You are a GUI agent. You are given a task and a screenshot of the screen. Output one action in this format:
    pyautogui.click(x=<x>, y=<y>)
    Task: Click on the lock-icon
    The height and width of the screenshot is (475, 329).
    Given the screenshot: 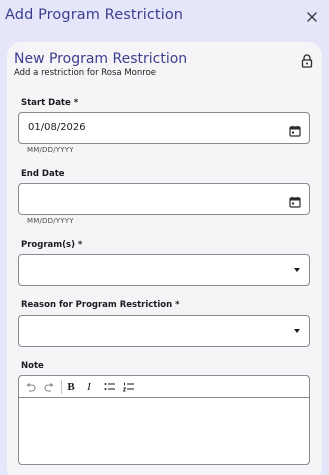 What is the action you would take?
    pyautogui.click(x=307, y=61)
    